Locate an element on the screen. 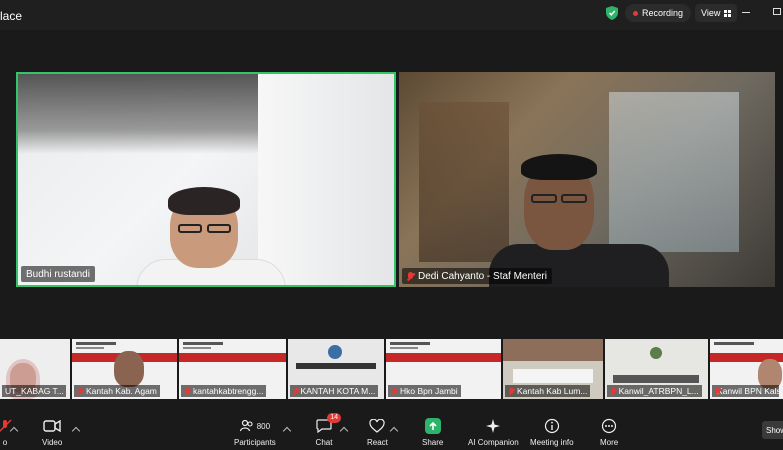 This screenshot has width=783, height=450. participant-name-tag: Budhi rustandi is located at coordinates (58, 274).